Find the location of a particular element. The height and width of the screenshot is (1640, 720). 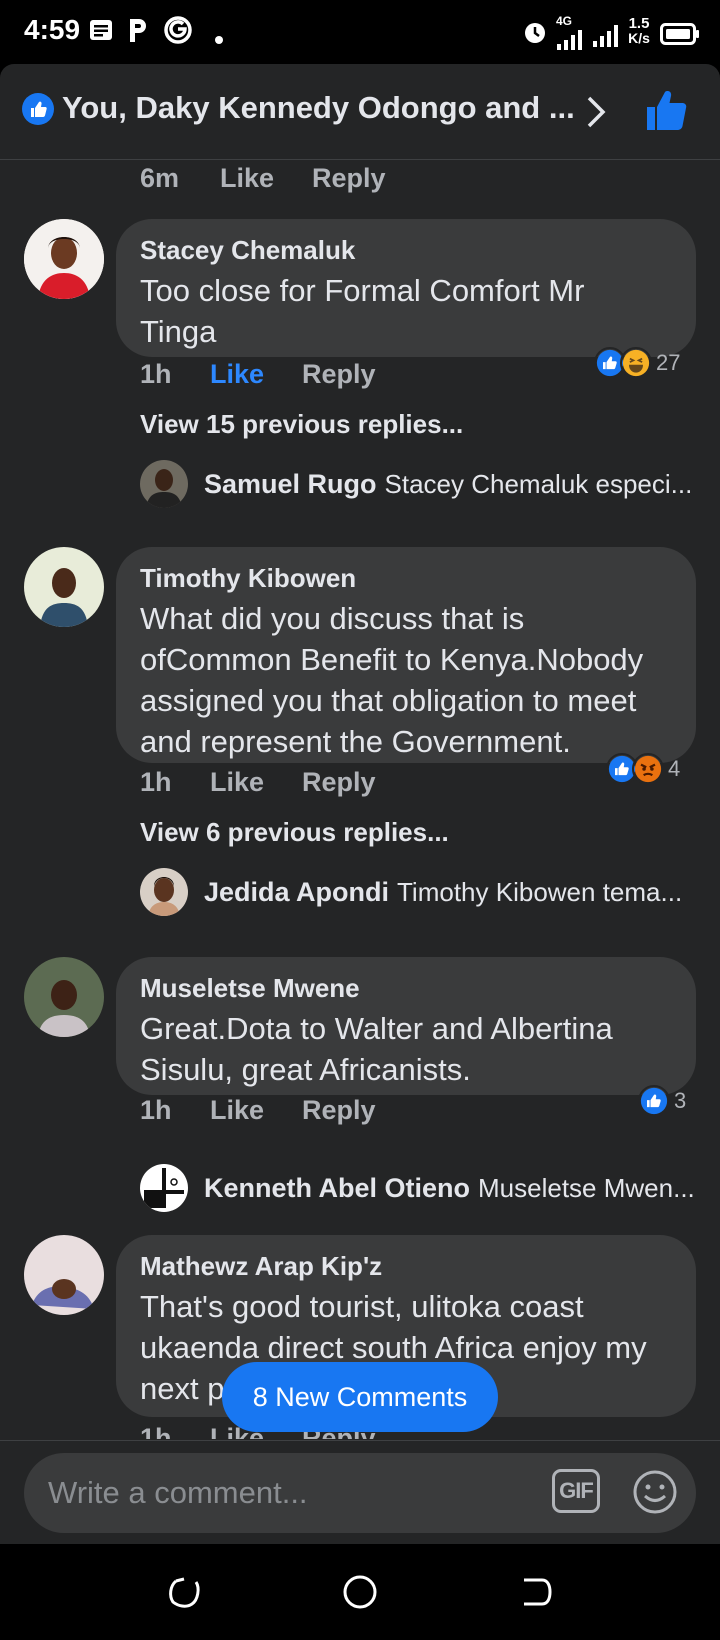

net-speed: 1.5 K/s is located at coordinates (639, 30).